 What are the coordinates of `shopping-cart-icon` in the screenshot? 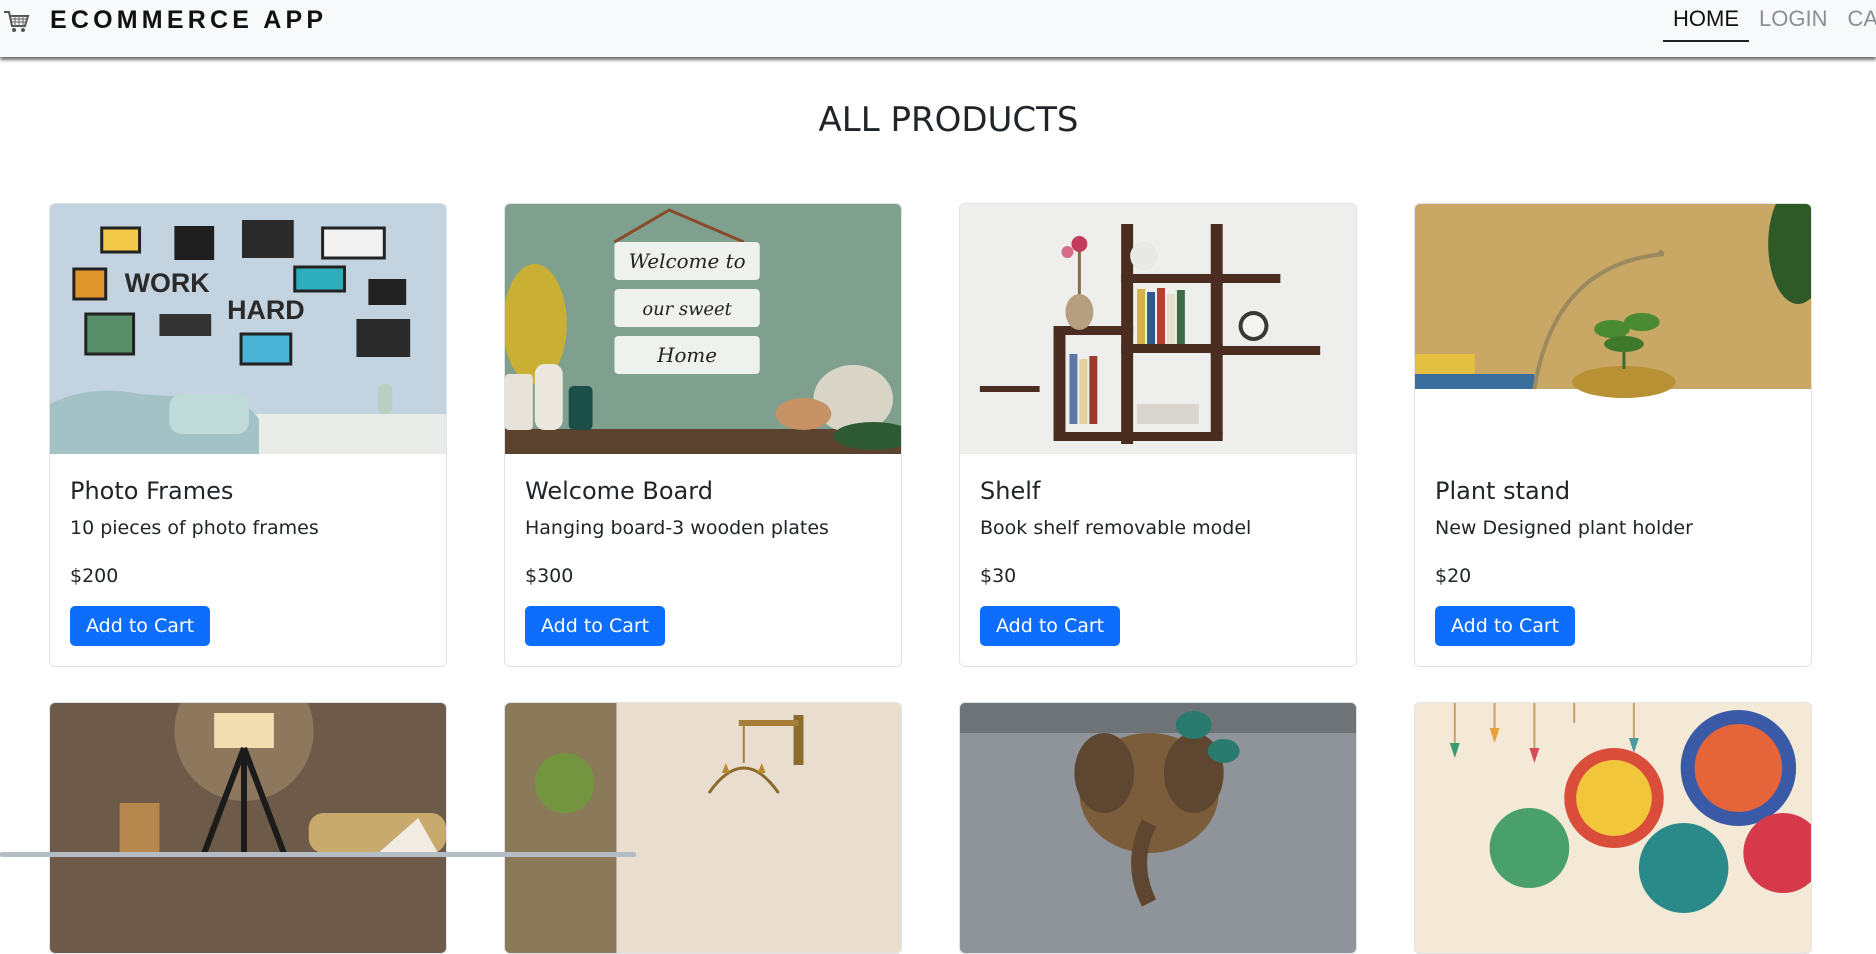 It's located at (17, 21).